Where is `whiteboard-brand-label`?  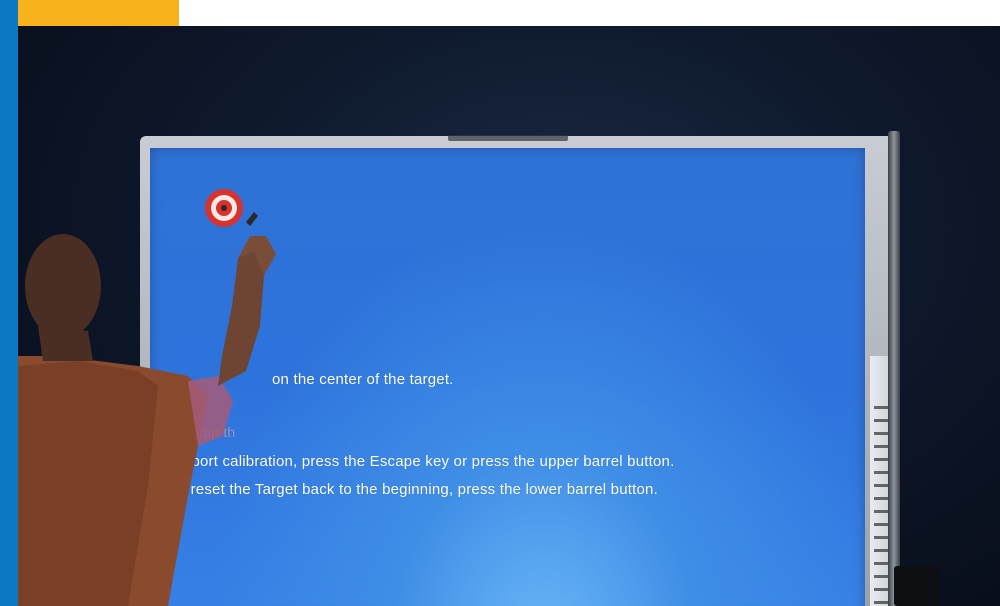 whiteboard-brand-label is located at coordinates (508, 138).